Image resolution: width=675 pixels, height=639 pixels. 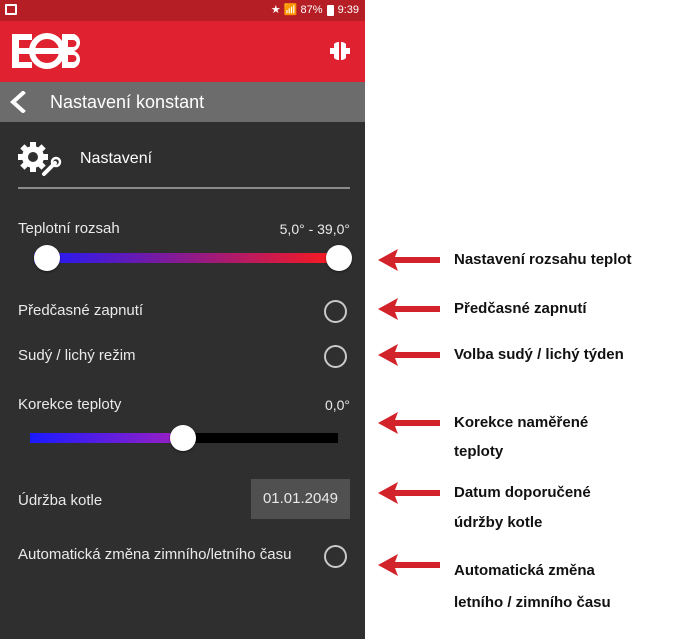 I want to click on eob-logo, so click(x=46, y=51).